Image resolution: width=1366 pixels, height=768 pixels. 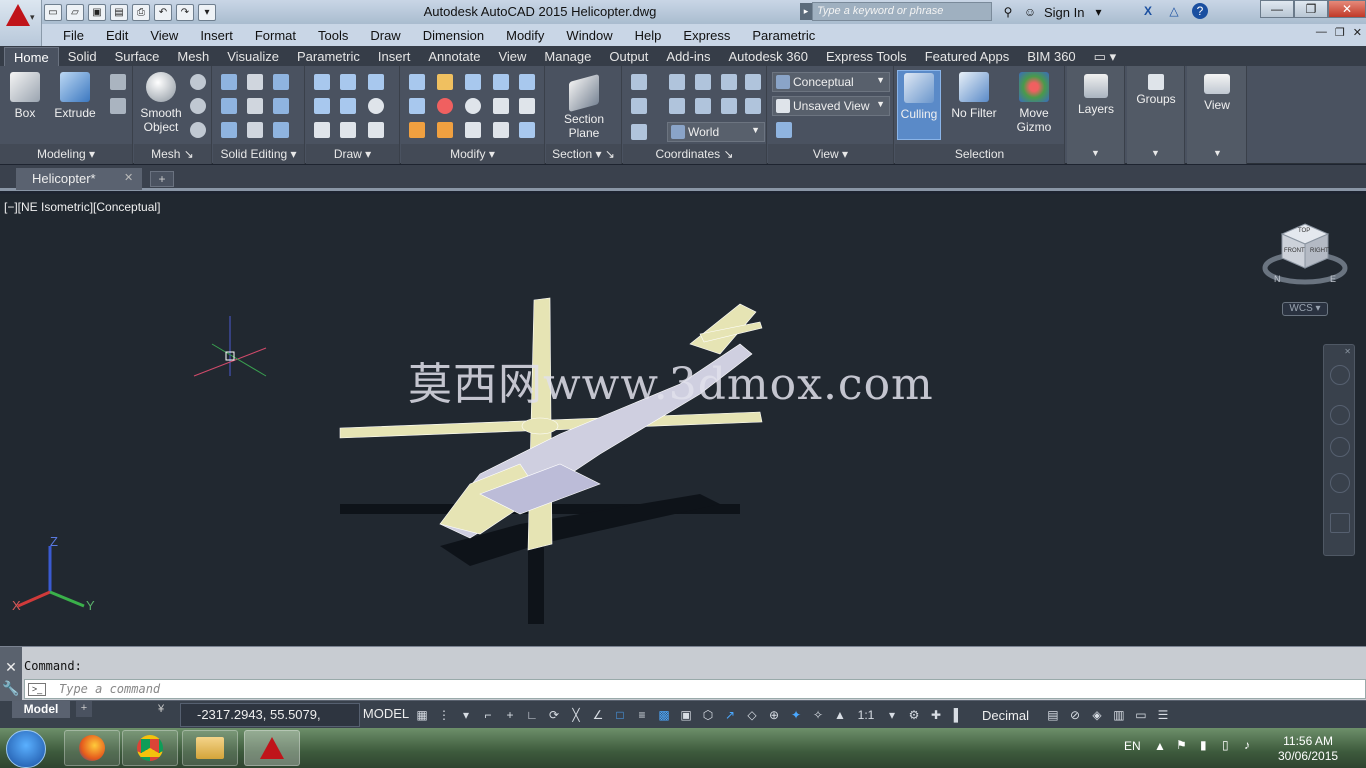 What do you see at coordinates (639, 106) in the screenshot?
I see `ucs-named-icon` at bounding box center [639, 106].